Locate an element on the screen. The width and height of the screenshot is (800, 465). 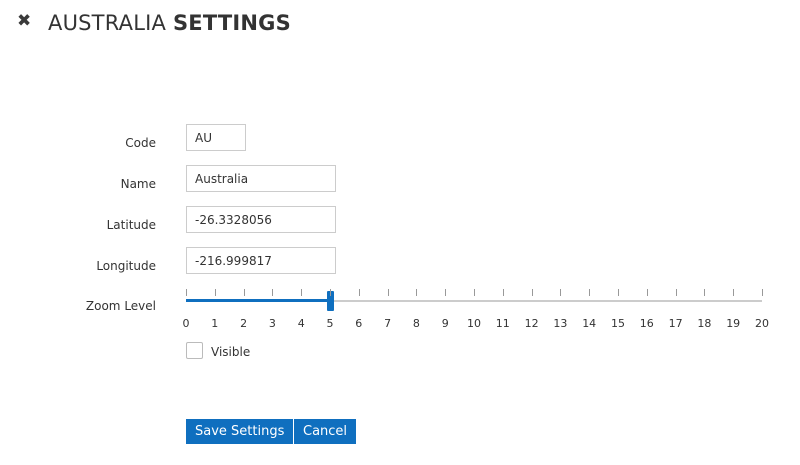
slider-tick-label: 15 is located at coordinates (618, 323).